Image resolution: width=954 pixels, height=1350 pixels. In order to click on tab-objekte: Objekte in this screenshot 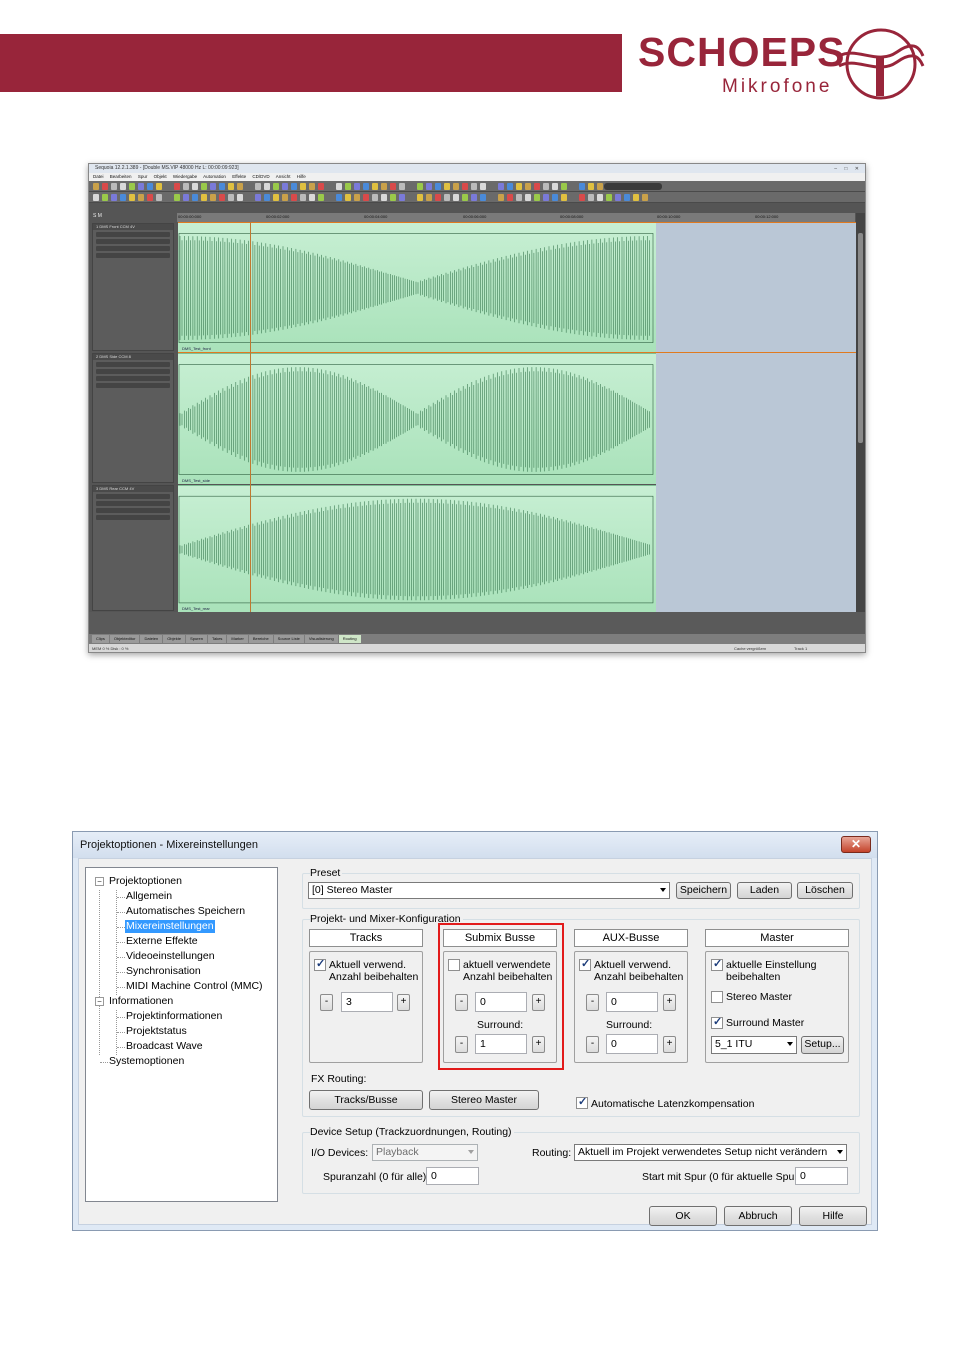, I will do `click(174, 639)`.